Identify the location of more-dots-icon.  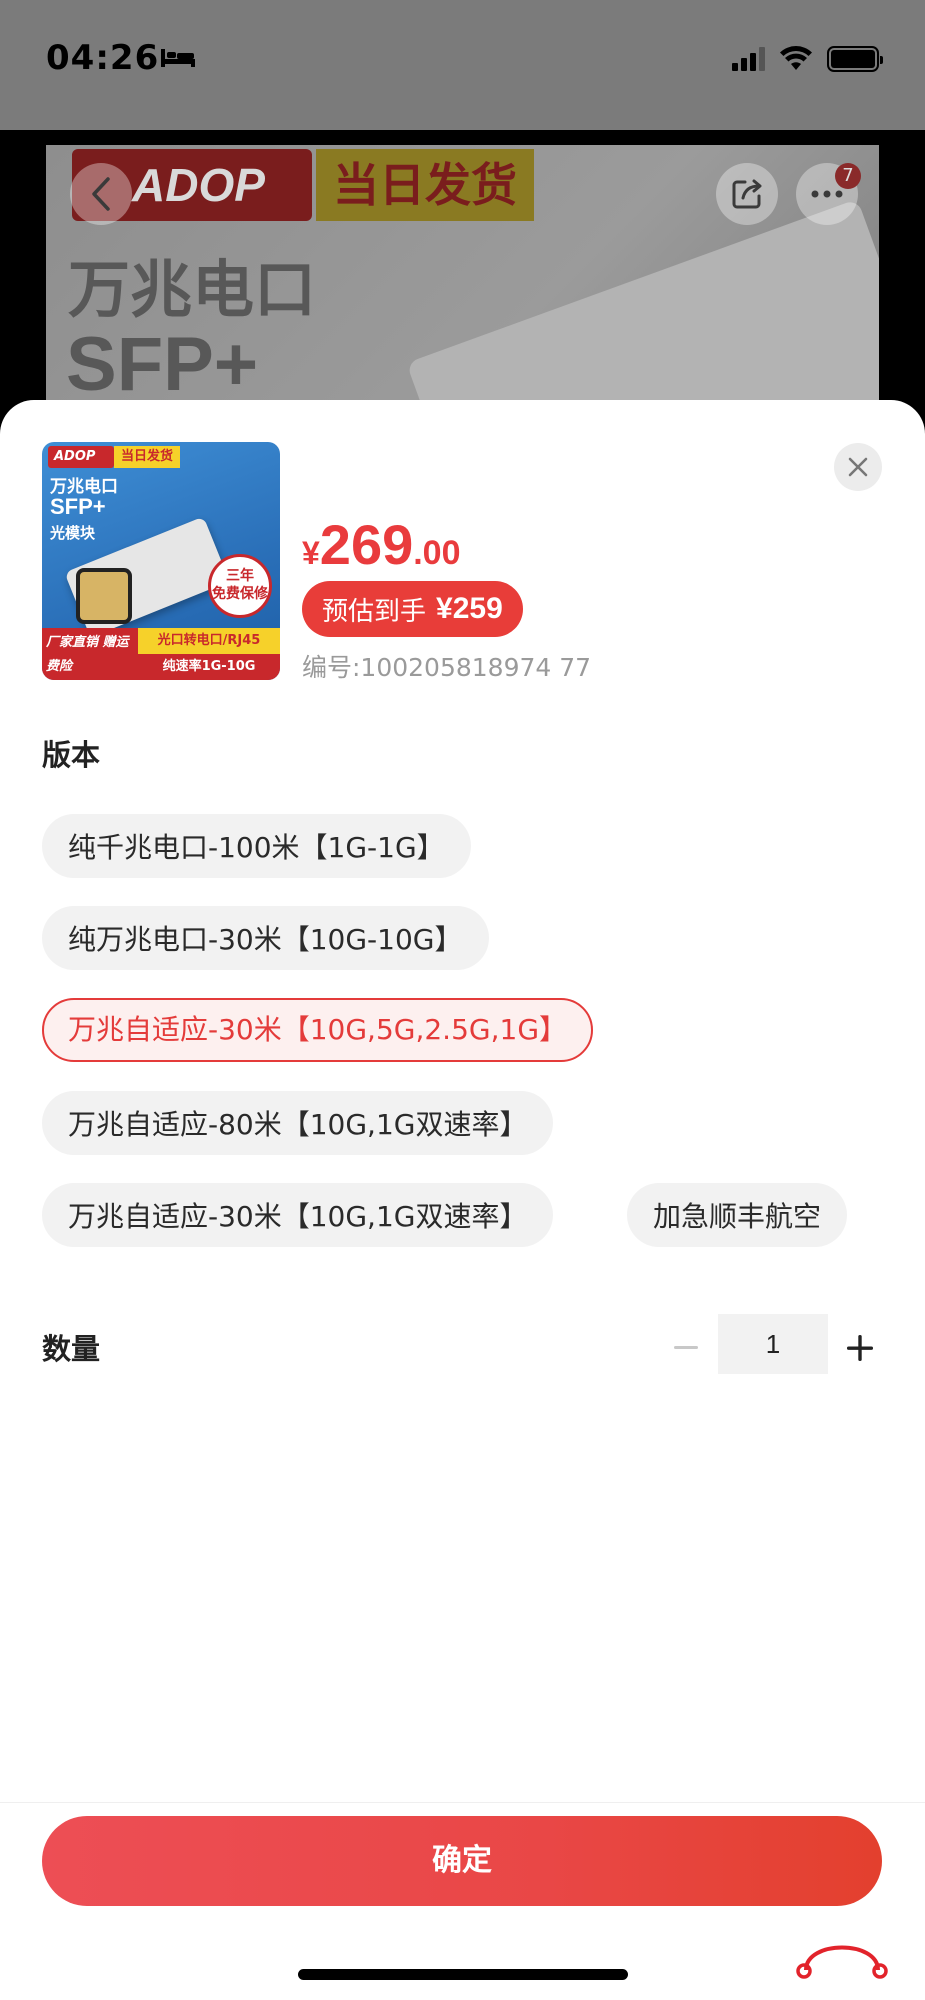
(827, 194).